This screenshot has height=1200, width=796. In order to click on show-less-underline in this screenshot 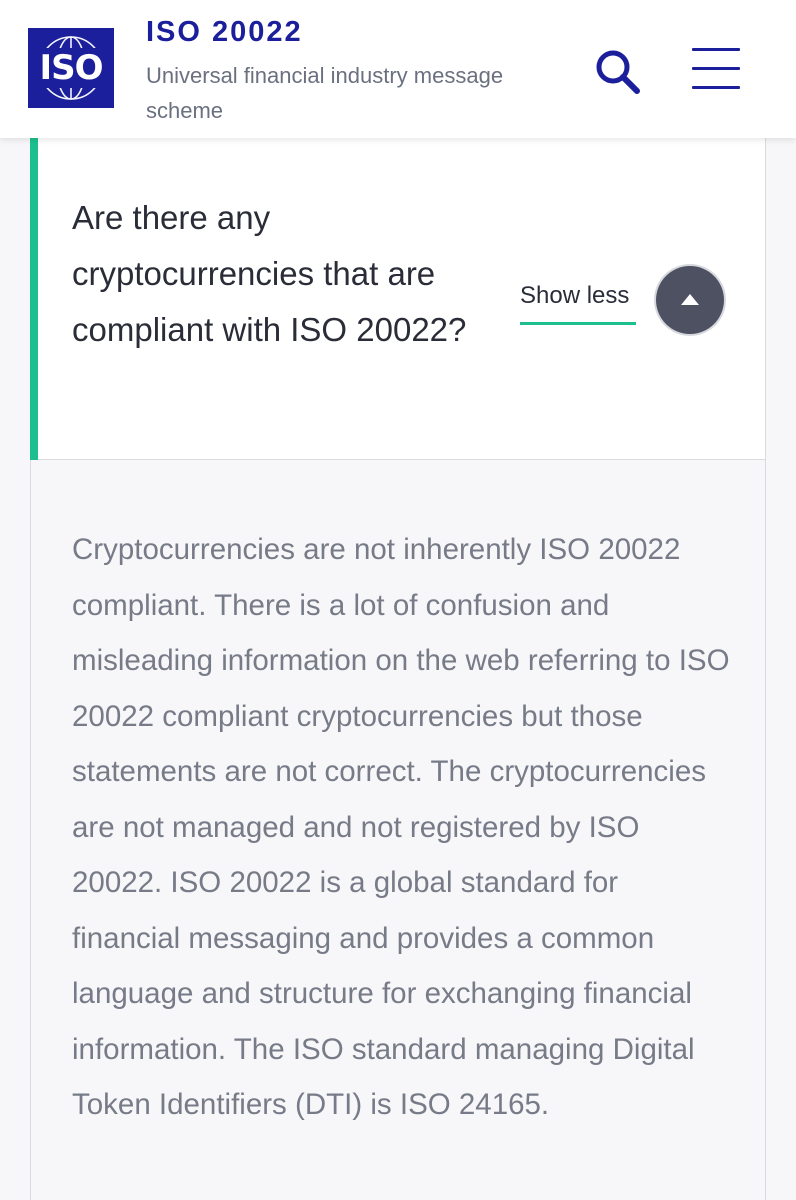, I will do `click(578, 323)`.